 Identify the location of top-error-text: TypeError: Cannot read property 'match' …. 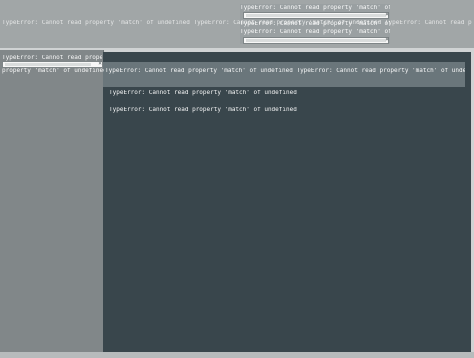
(237, 23).